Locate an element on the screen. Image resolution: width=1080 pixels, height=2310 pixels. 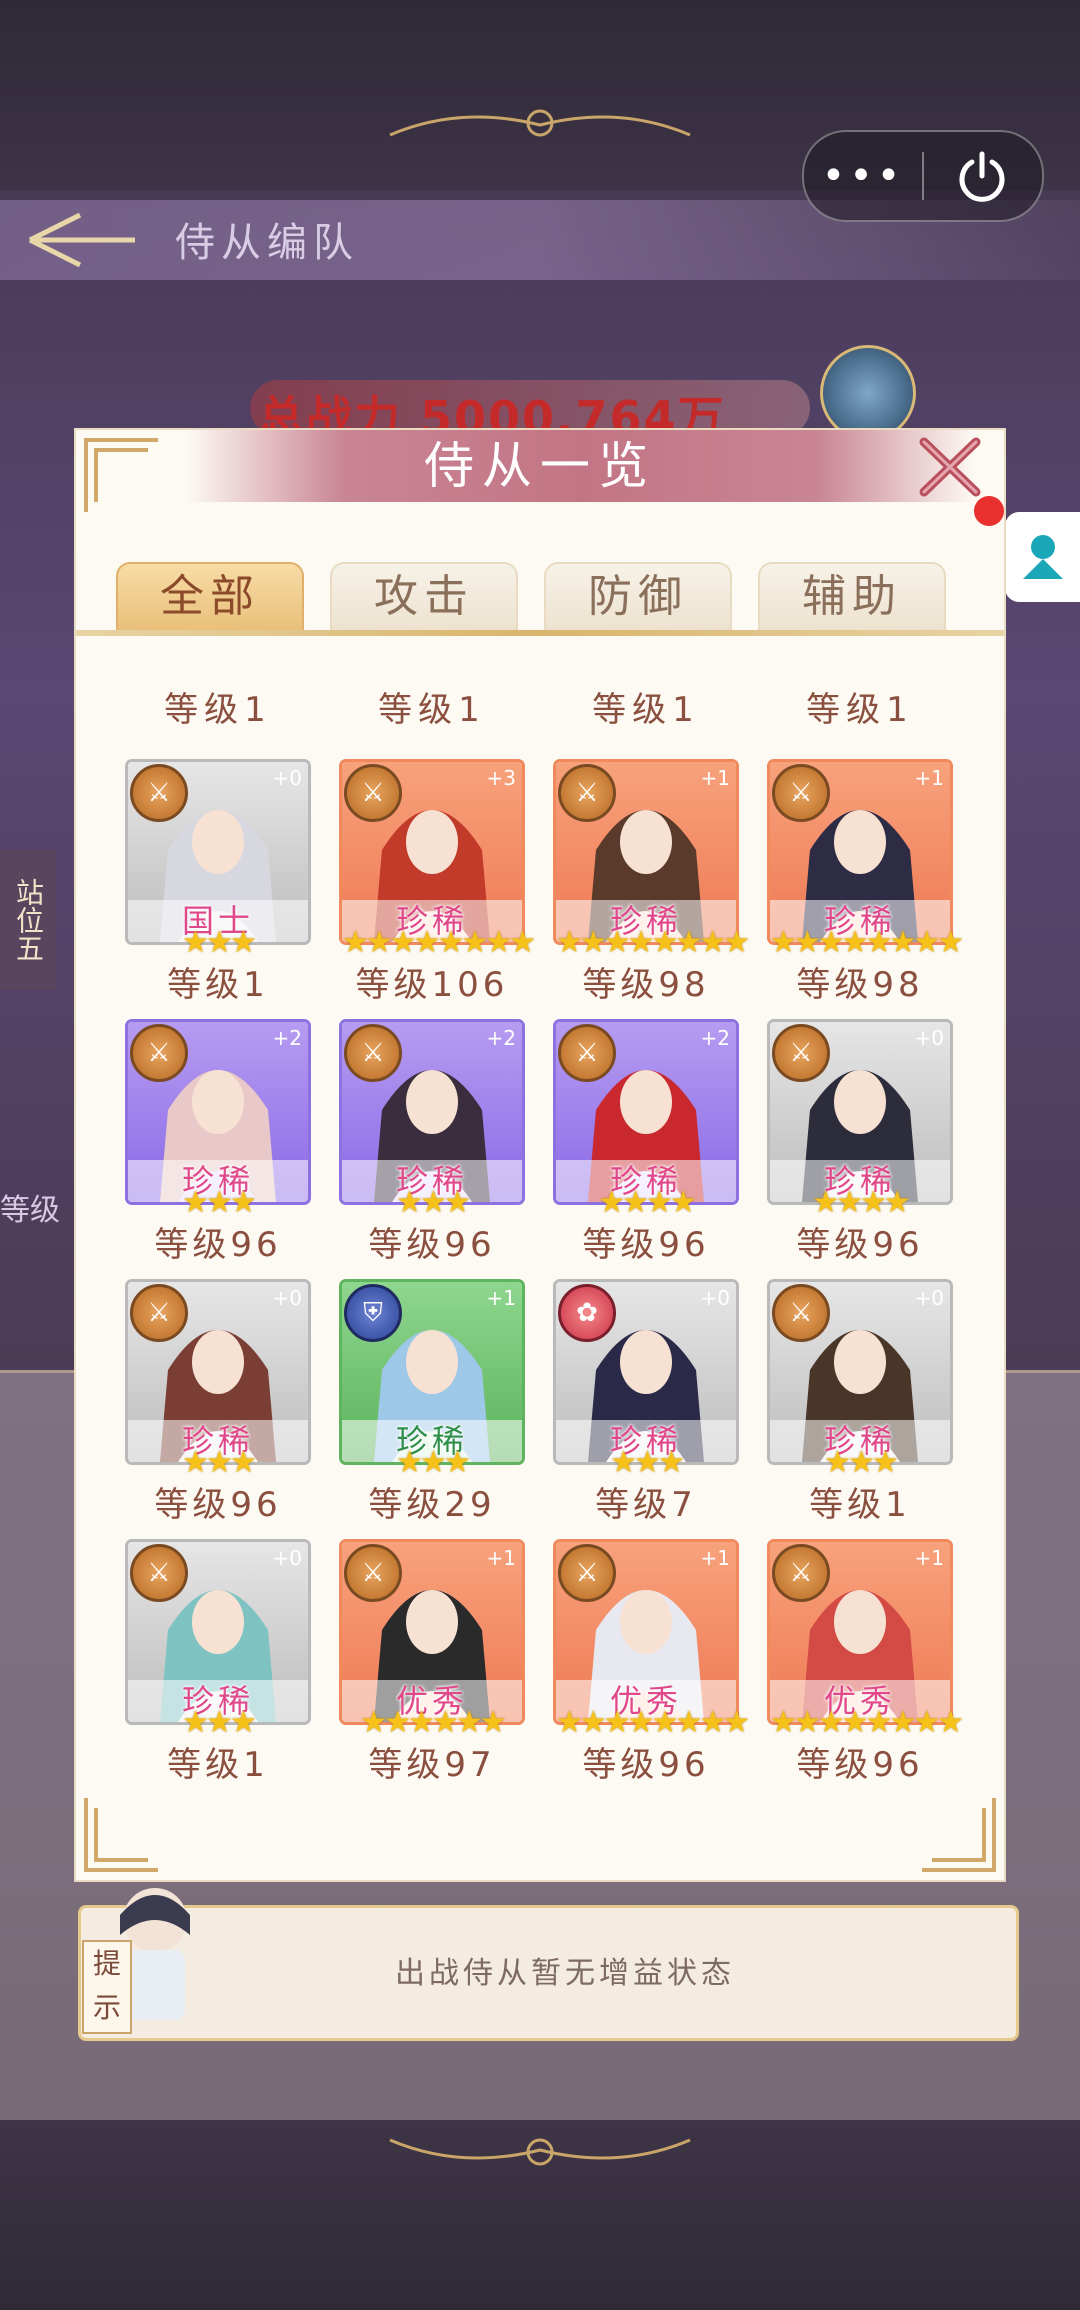
tip-text: 出战侍从暂无增益状态 is located at coordinates (565, 1973).